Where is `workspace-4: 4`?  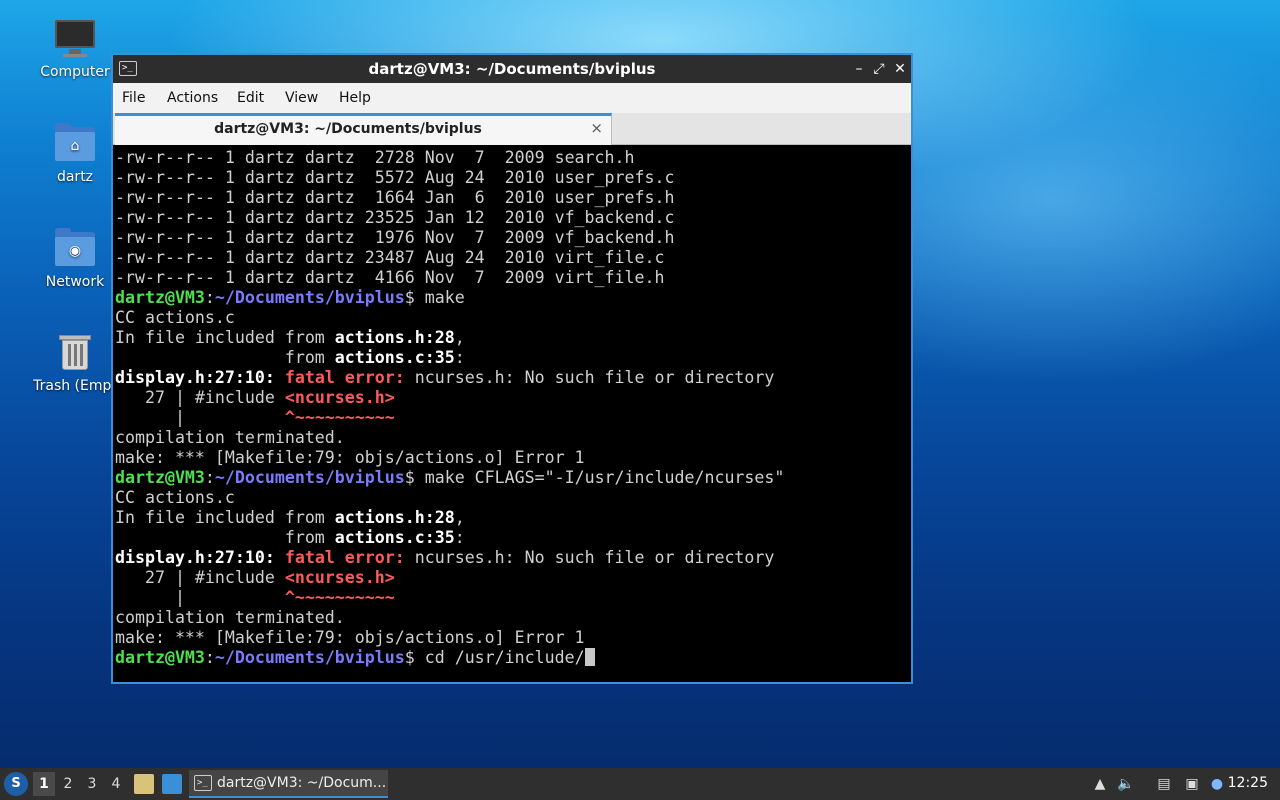 workspace-4: 4 is located at coordinates (116, 784).